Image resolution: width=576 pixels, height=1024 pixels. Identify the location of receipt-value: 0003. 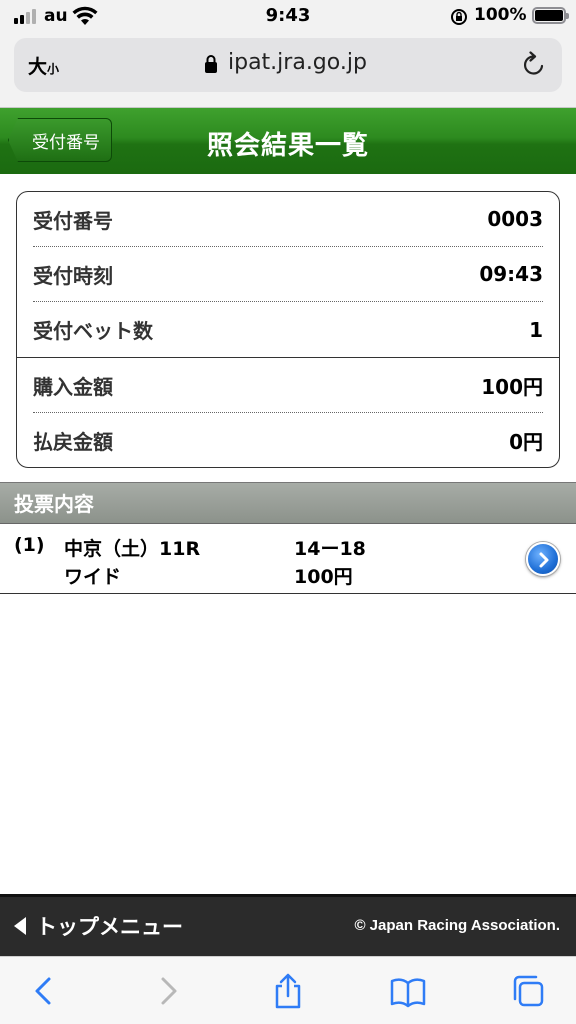
(515, 219).